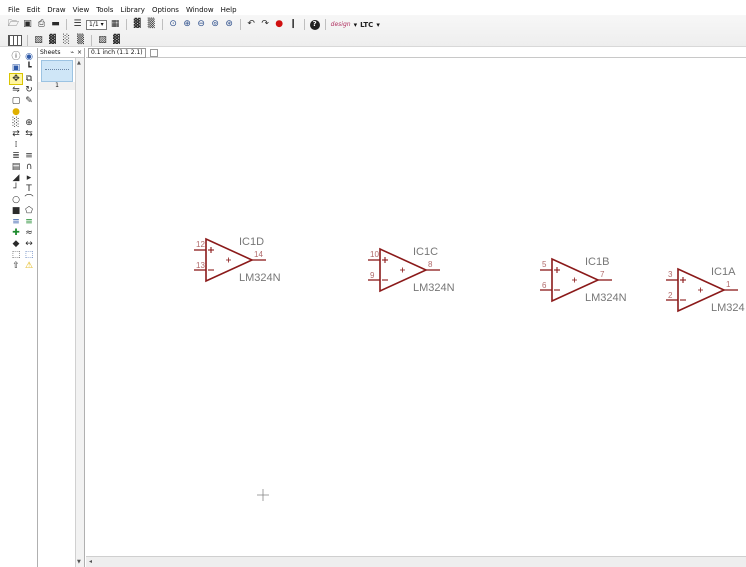 Image resolution: width=746 pixels, height=567 pixels. Describe the element at coordinates (16, 79) in the screenshot. I see `move-icon: ✥` at that location.